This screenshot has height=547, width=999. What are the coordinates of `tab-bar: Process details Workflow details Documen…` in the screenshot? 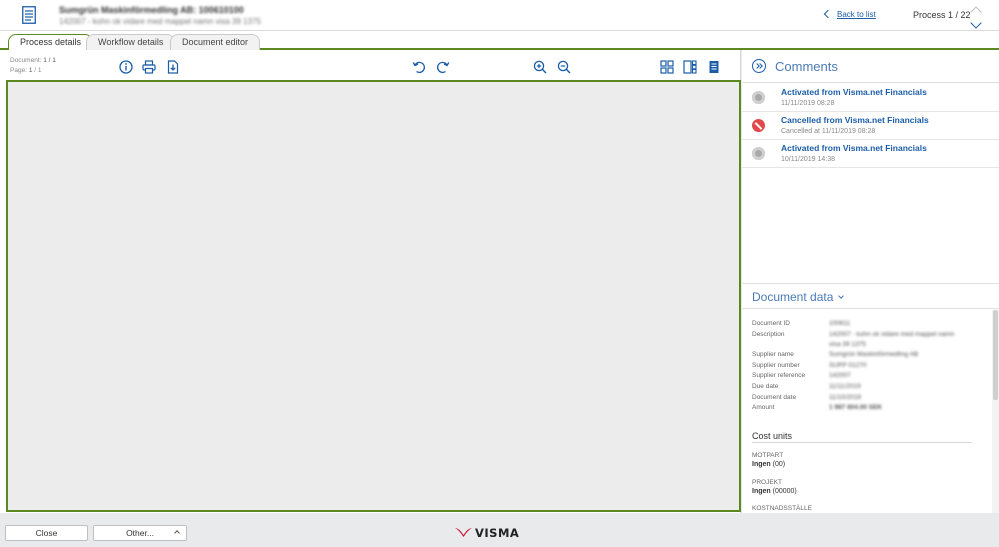 It's located at (499, 41).